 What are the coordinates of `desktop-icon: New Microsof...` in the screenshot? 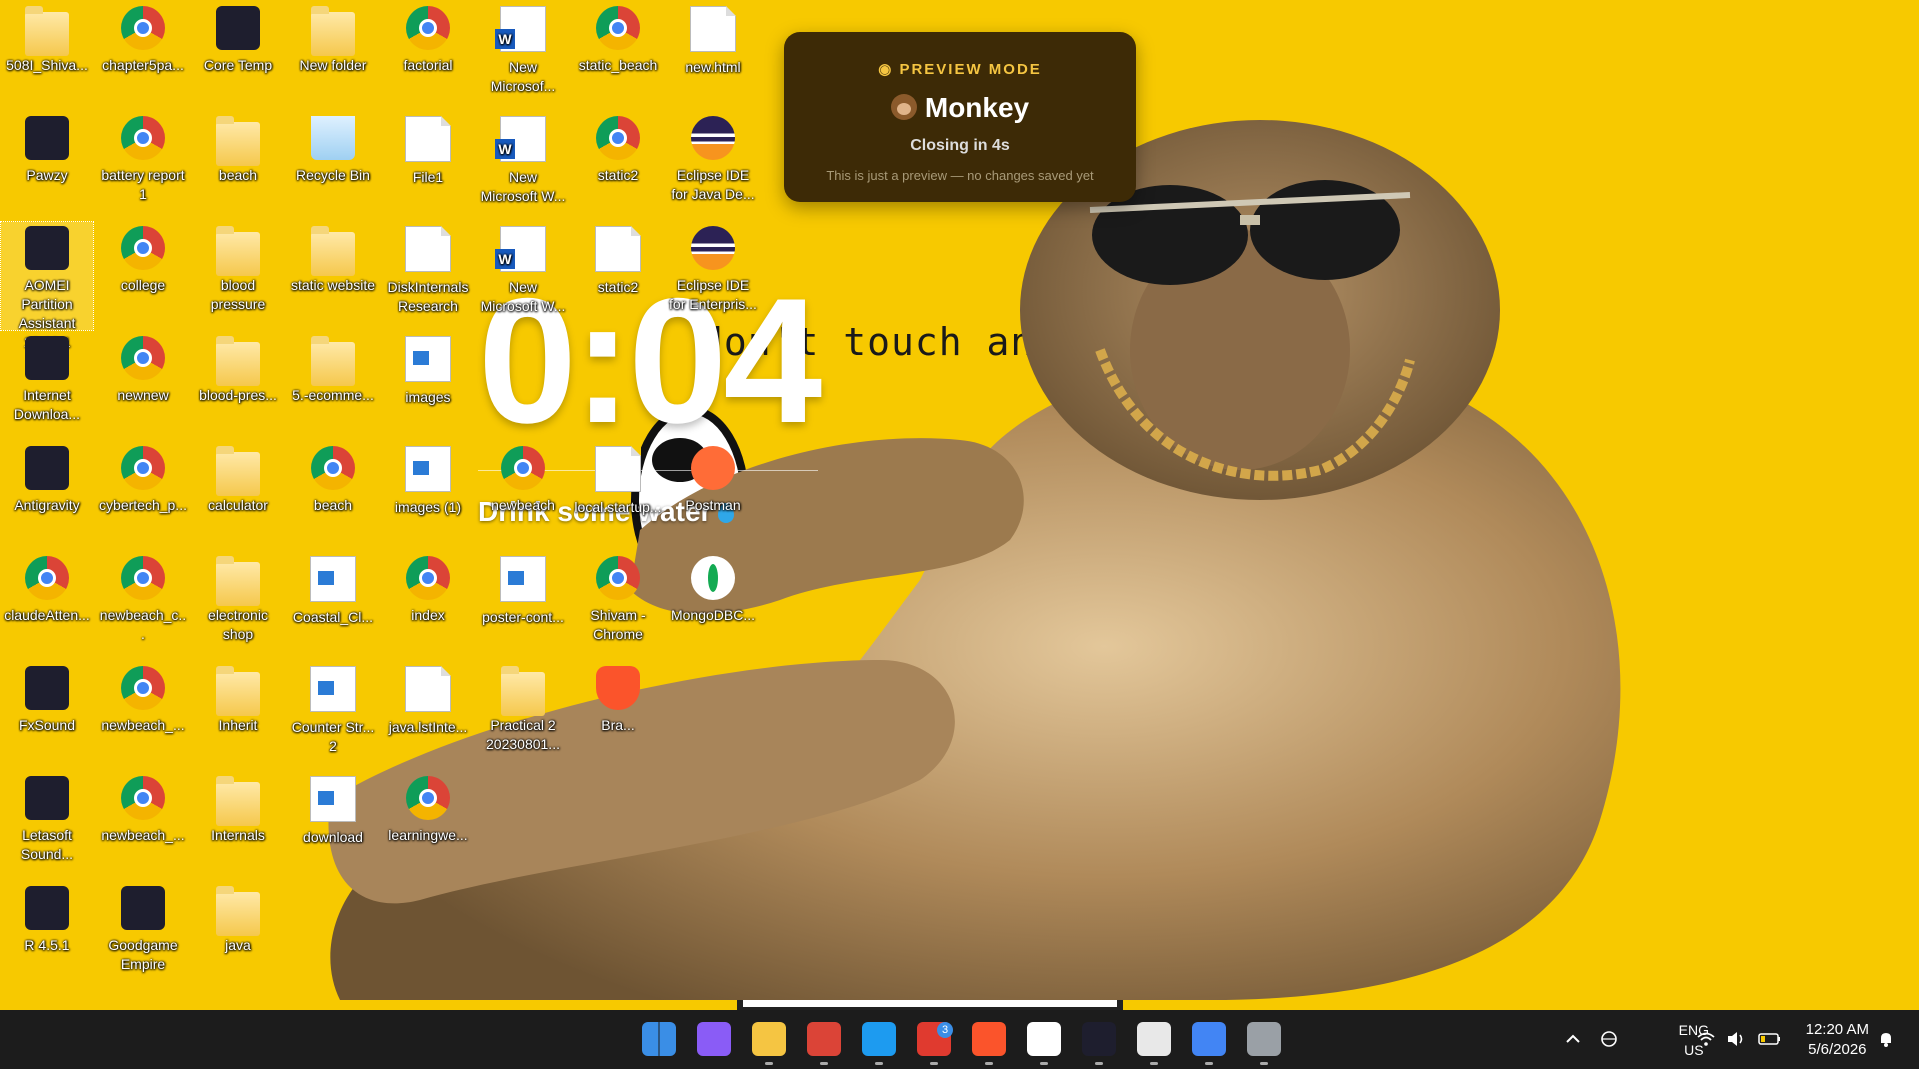 It's located at (523, 56).